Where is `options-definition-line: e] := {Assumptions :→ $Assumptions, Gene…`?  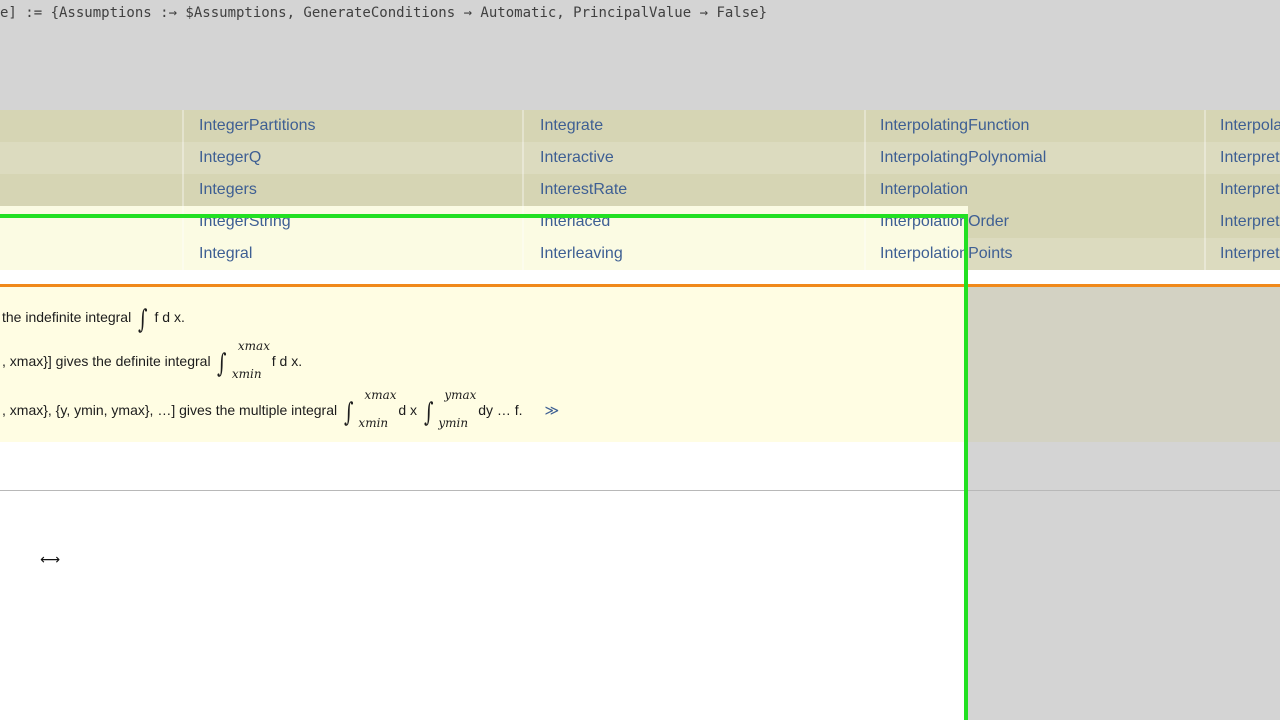 options-definition-line: e] := {Assumptions :→ $Assumptions, Gene… is located at coordinates (384, 13).